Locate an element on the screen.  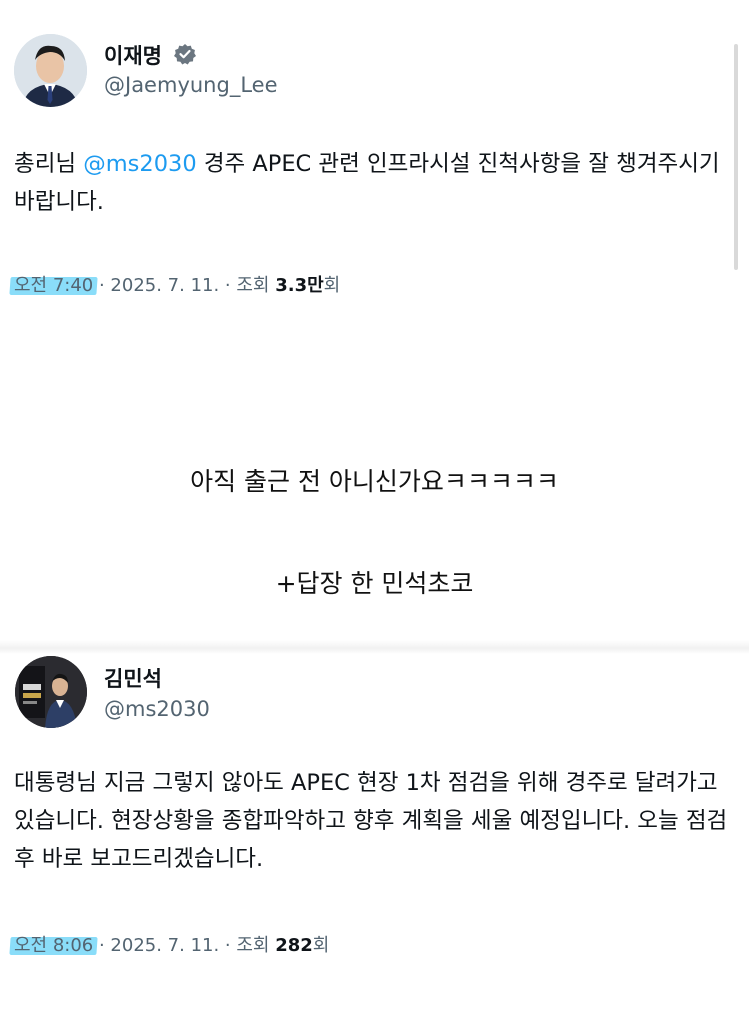
avatar-lee is located at coordinates (50, 70).